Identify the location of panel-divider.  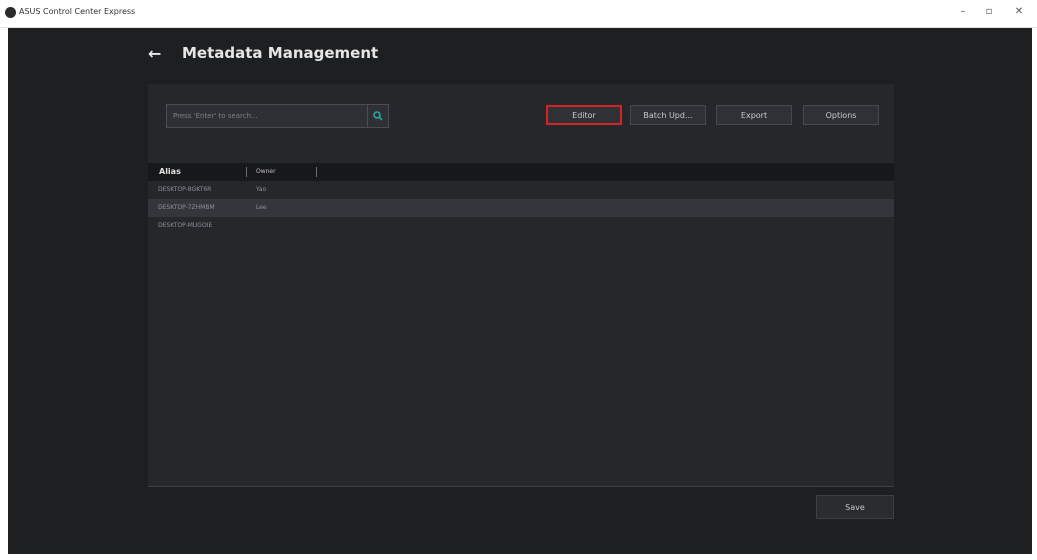
(521, 486).